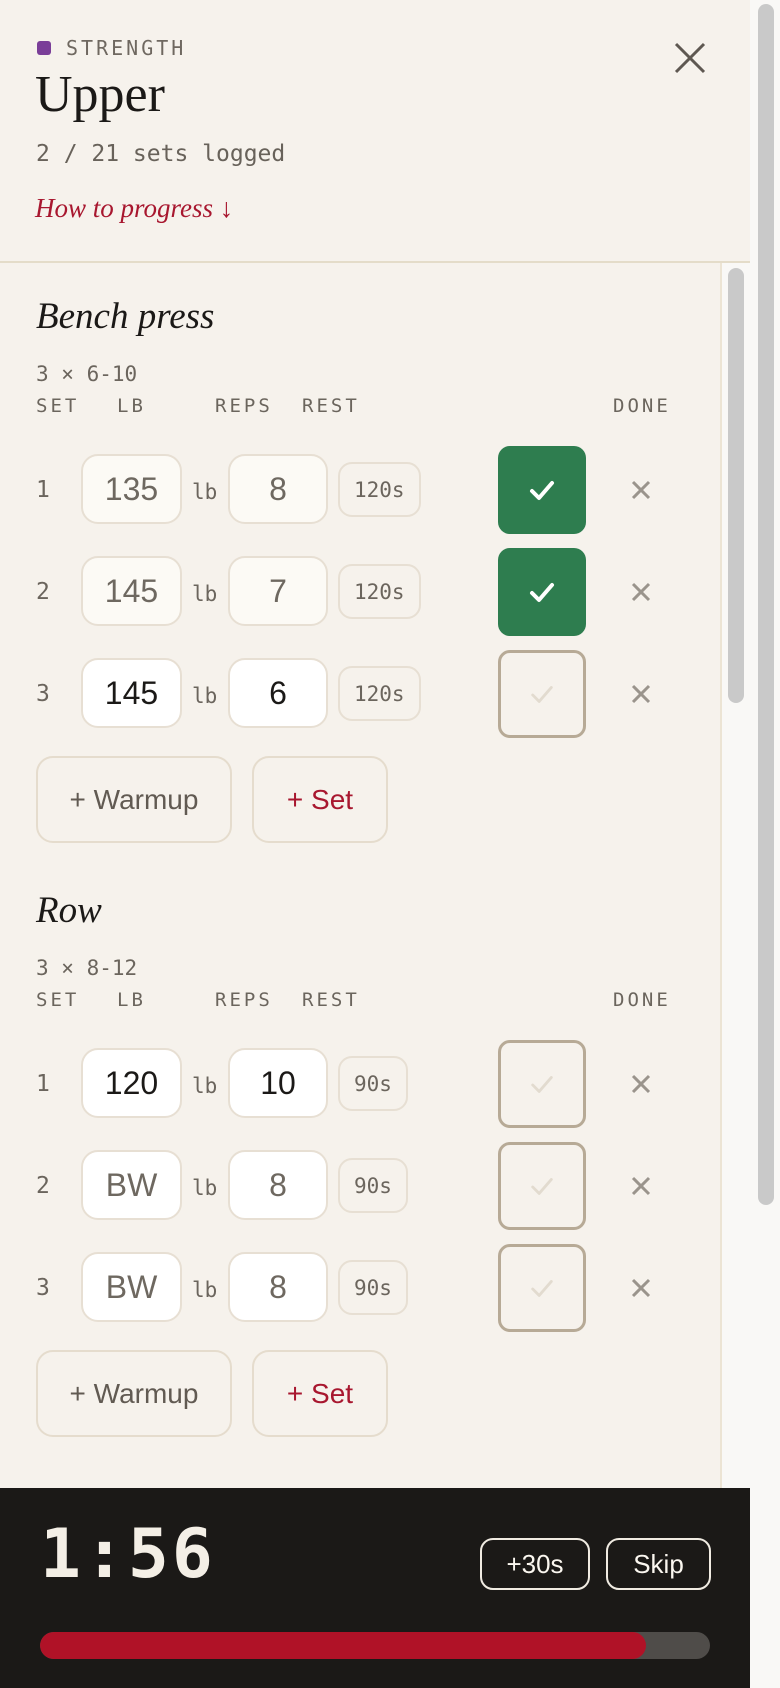  Describe the element at coordinates (278, 591) in the screenshot. I see `reps-input: 7` at that location.